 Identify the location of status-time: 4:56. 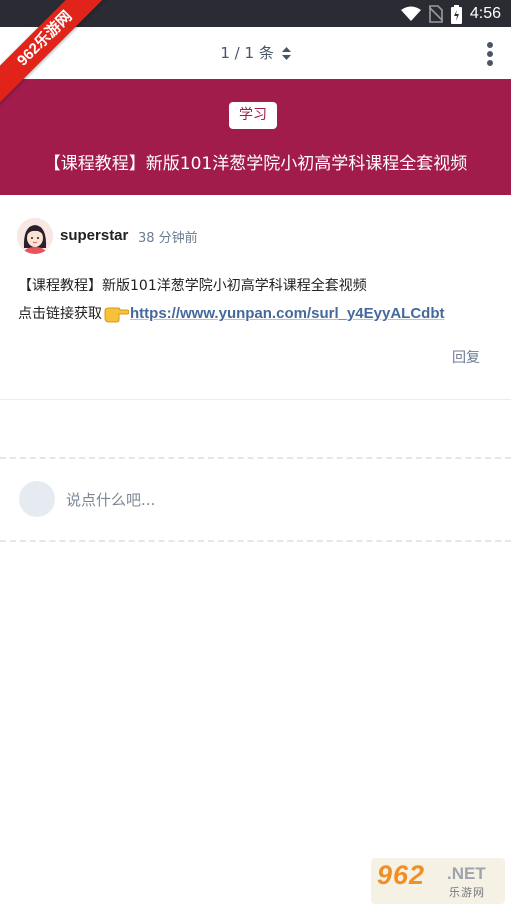
(485, 13).